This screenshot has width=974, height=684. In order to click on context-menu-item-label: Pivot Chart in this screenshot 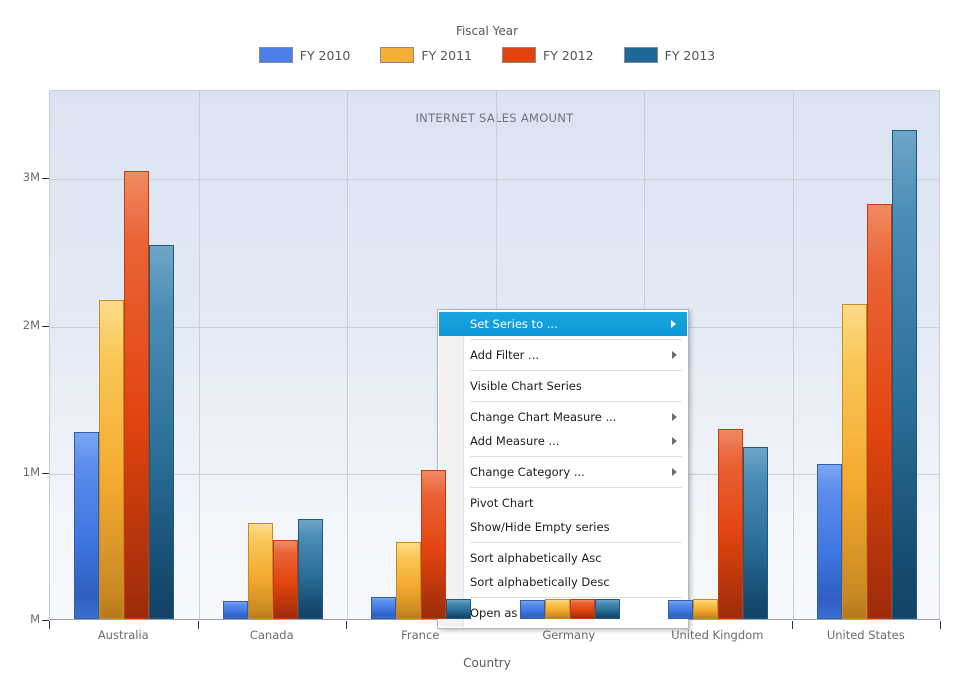, I will do `click(502, 503)`.